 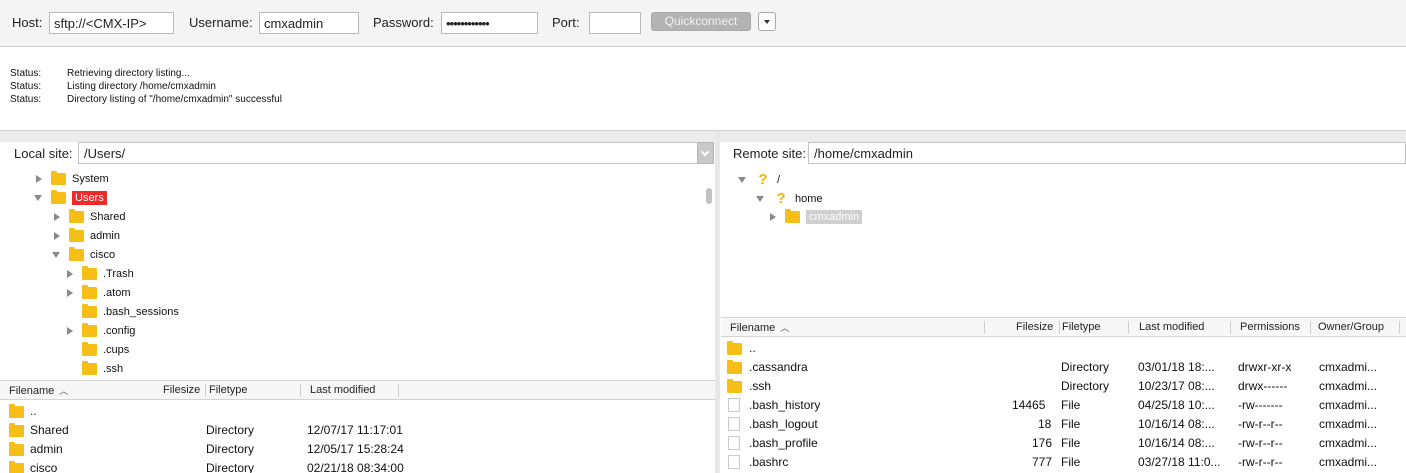 What do you see at coordinates (85, 235) in the screenshot?
I see `tree-item-admin: admin` at bounding box center [85, 235].